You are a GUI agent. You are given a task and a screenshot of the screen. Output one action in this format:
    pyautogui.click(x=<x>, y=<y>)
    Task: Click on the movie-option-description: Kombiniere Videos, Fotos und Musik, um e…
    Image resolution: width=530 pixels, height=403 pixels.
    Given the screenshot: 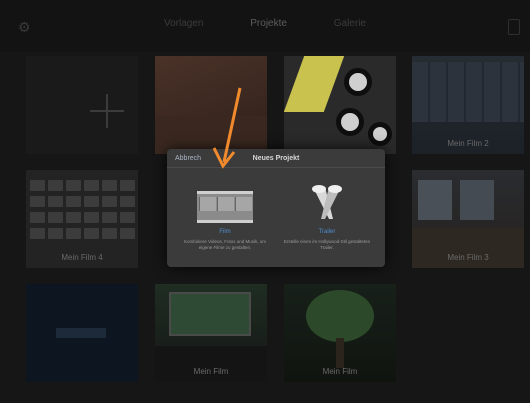 What is the action you would take?
    pyautogui.click(x=225, y=244)
    